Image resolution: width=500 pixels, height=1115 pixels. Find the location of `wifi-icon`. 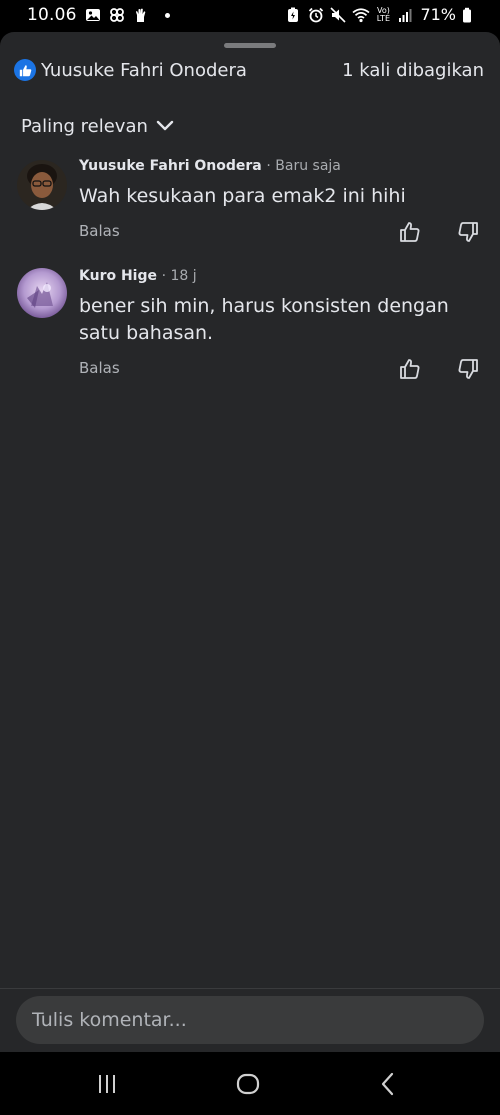

wifi-icon is located at coordinates (361, 15).